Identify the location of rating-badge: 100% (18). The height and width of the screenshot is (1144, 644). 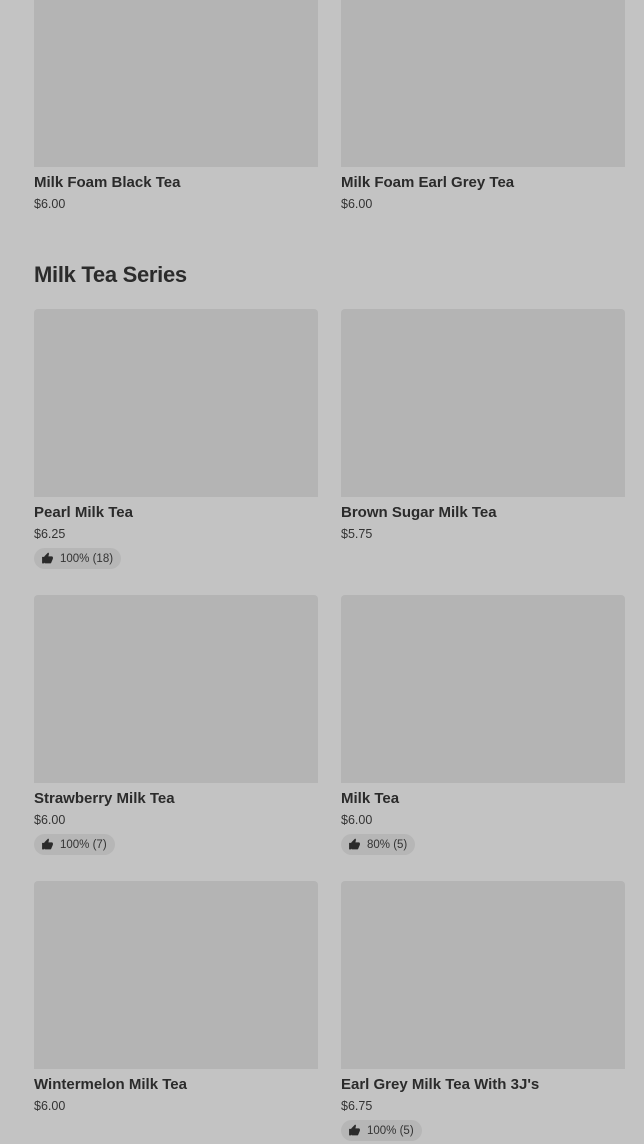
(78, 558).